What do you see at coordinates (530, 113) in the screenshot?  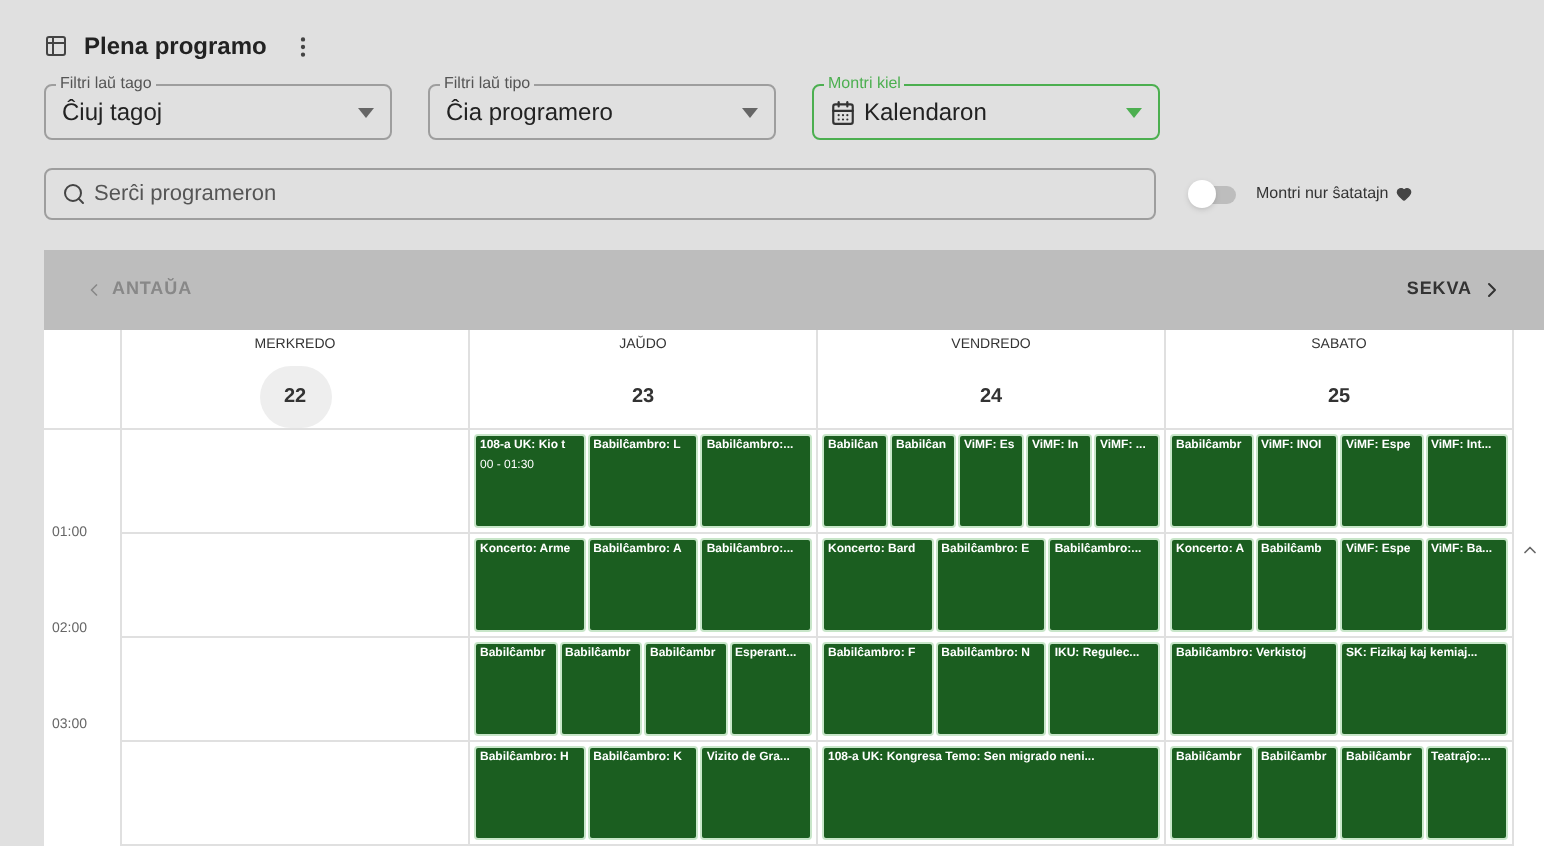 I see `field-value: Ĉia programero` at bounding box center [530, 113].